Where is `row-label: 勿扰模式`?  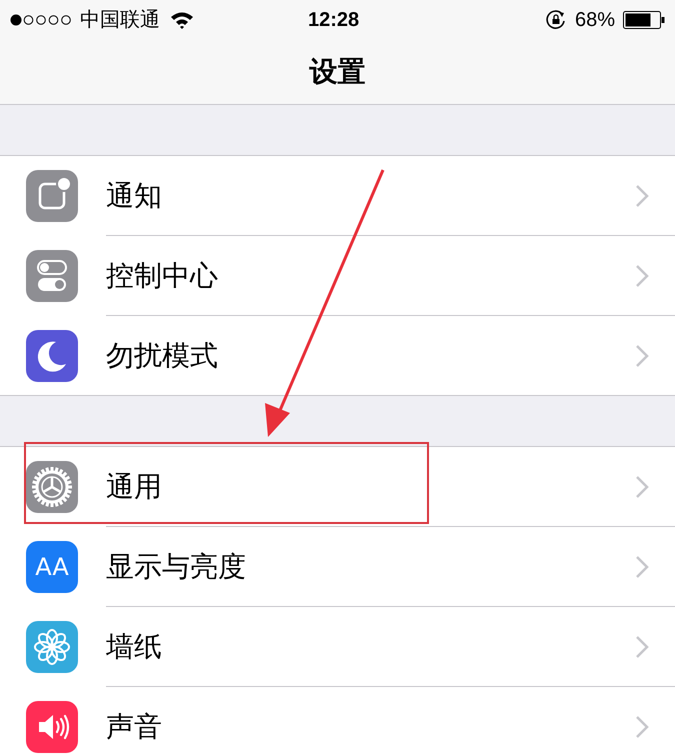
row-label: 勿扰模式 is located at coordinates (162, 355).